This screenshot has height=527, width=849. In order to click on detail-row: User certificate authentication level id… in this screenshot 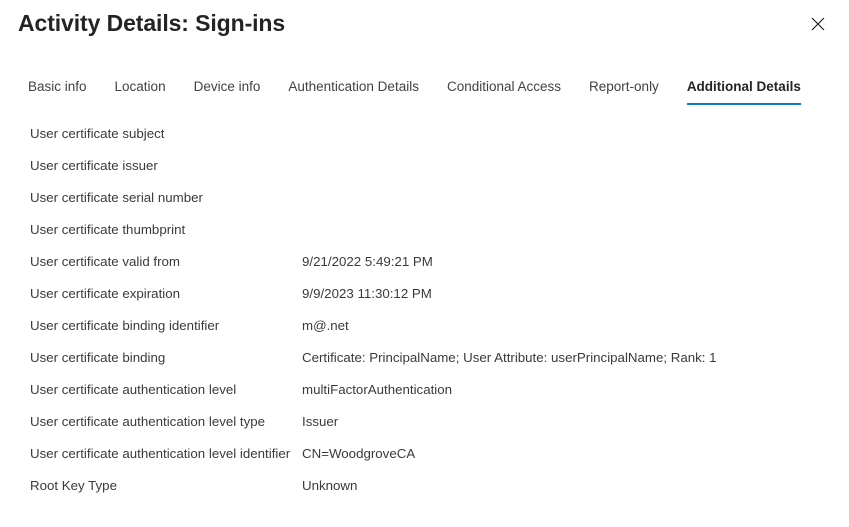, I will do `click(424, 454)`.